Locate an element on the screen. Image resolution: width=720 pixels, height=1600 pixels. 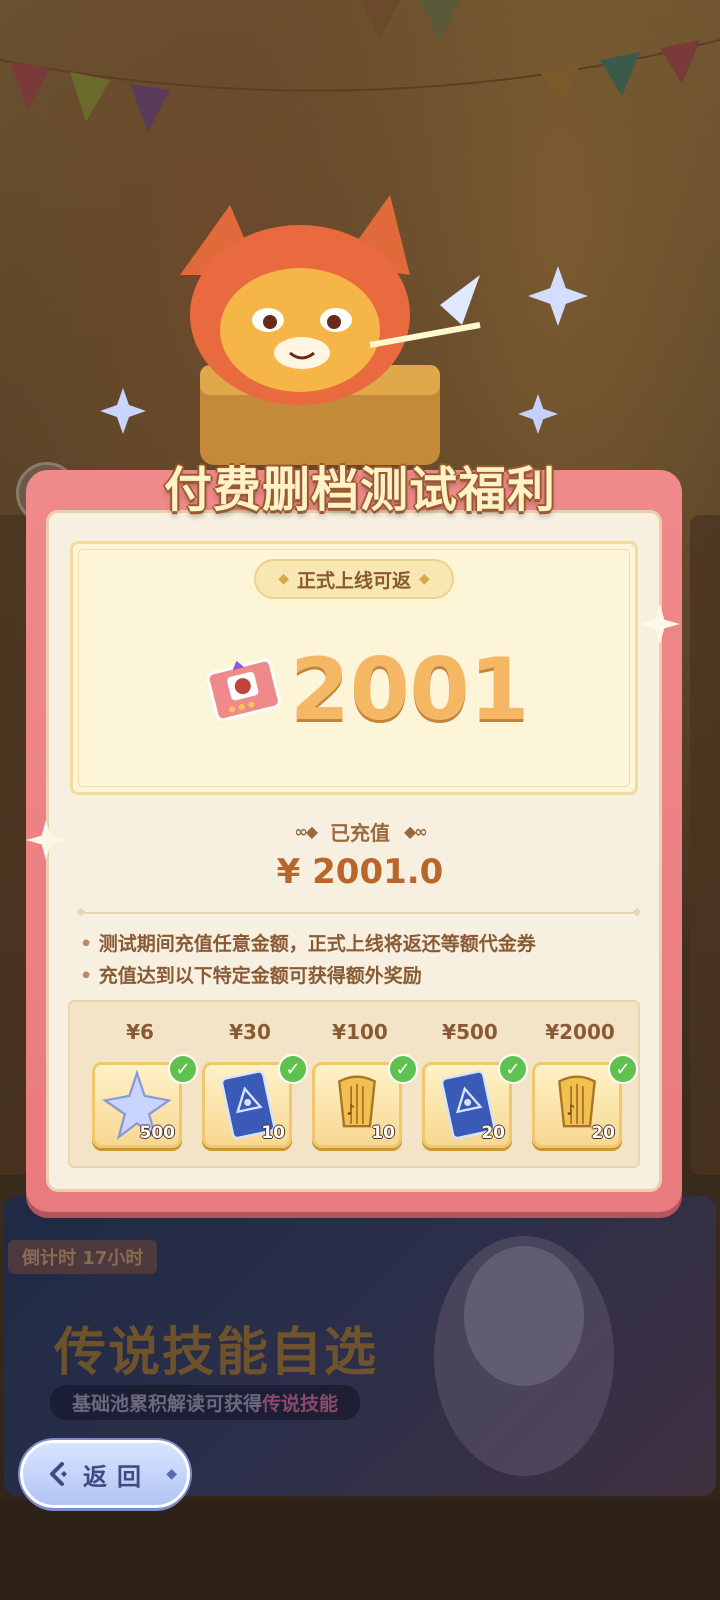
countdown-label: 倒计时 17小时 is located at coordinates (83, 1257).